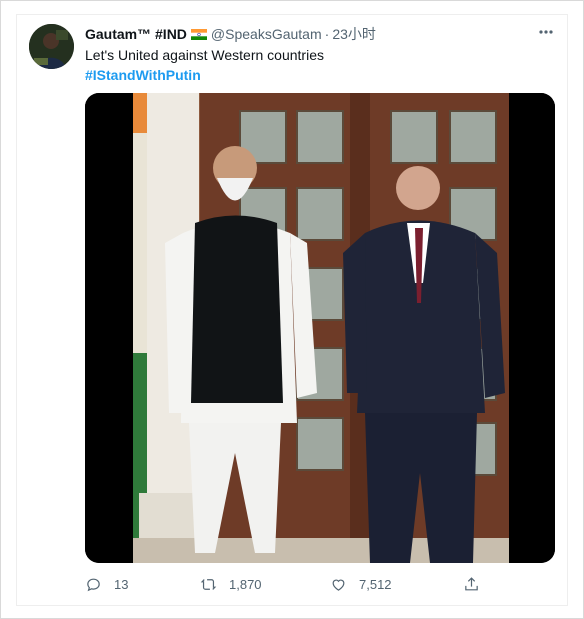 Image resolution: width=584 pixels, height=619 pixels. What do you see at coordinates (204, 55) in the screenshot?
I see `tweet-text: Let's United against Western countries` at bounding box center [204, 55].